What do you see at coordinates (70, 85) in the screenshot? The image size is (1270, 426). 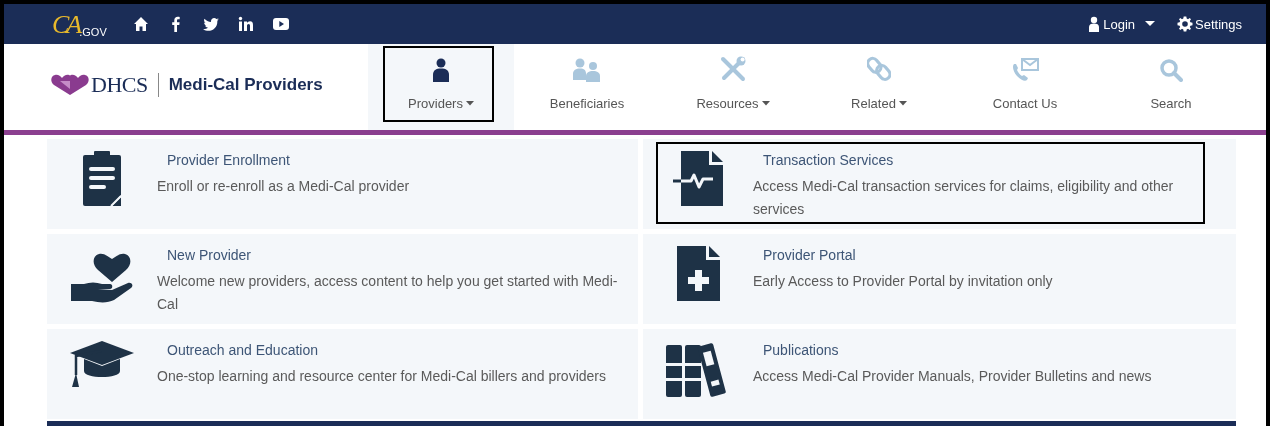 I see `heart-logo-icon` at bounding box center [70, 85].